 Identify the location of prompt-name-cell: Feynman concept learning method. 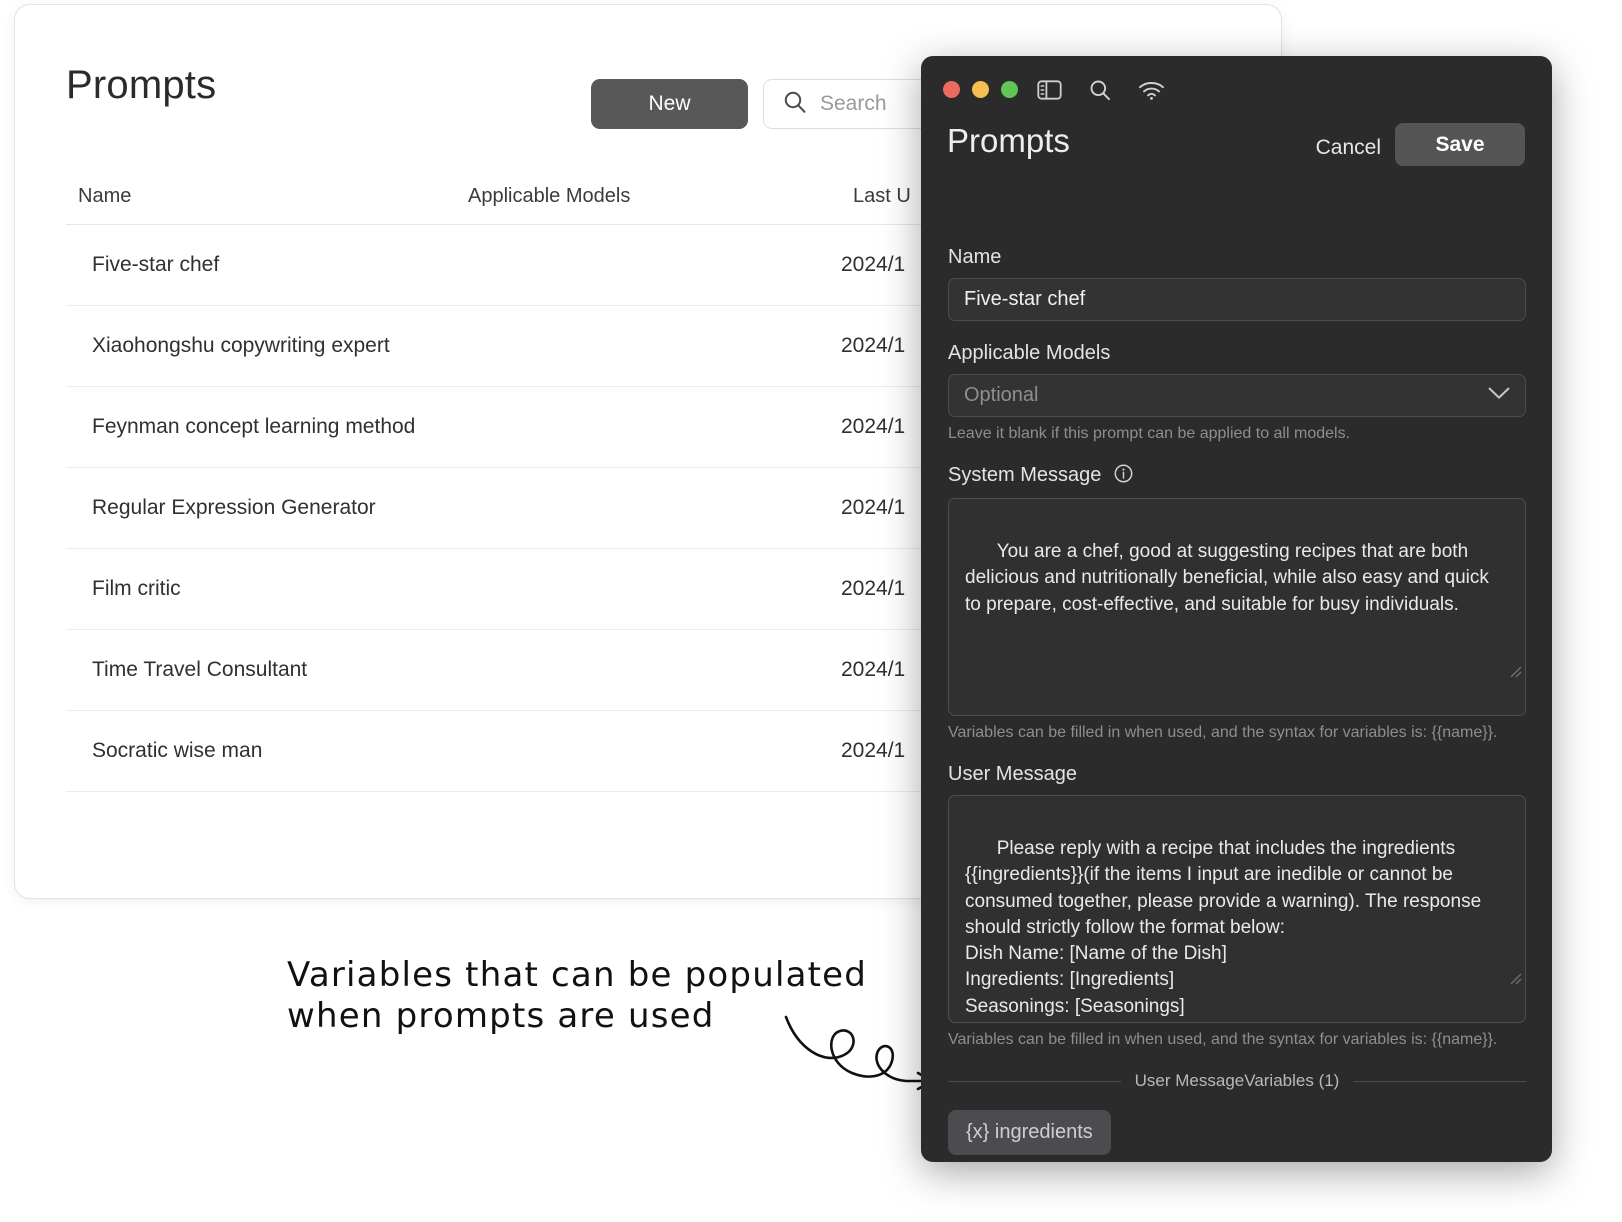
(254, 427).